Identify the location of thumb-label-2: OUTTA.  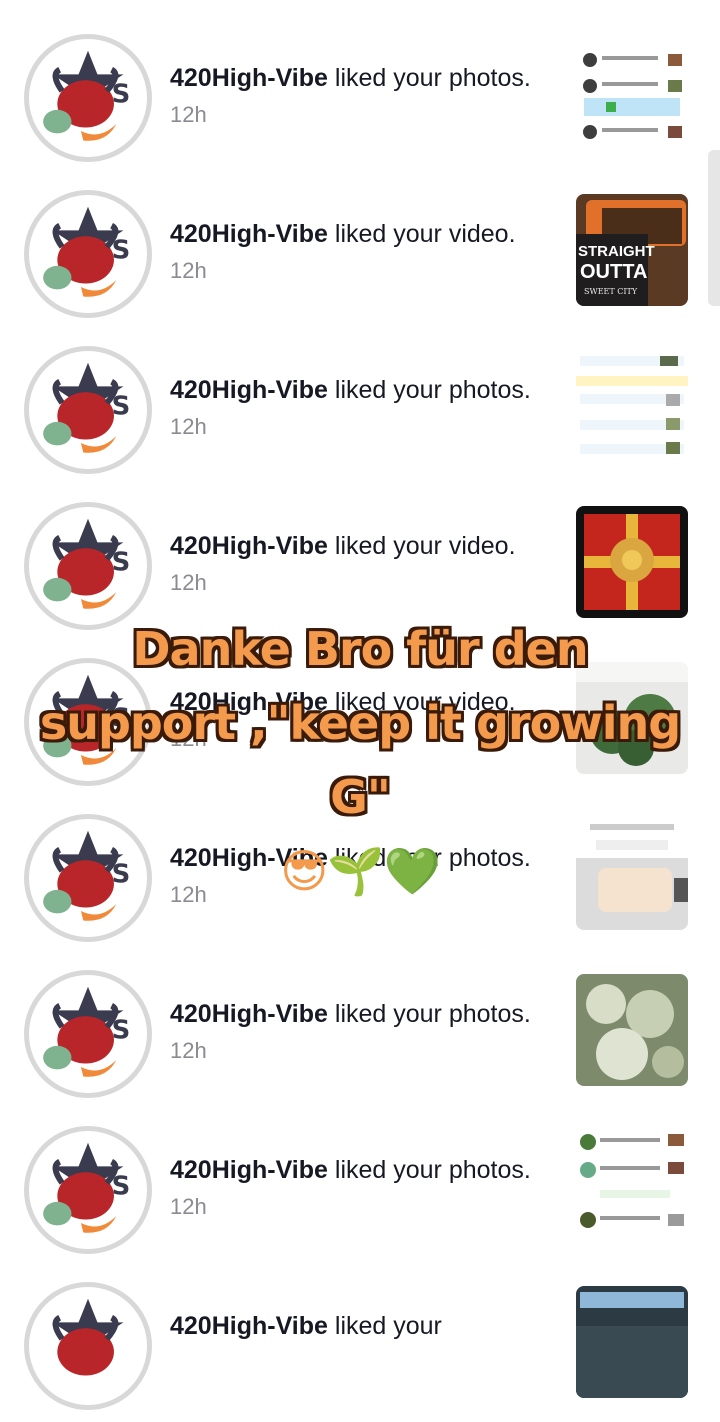
(613, 272).